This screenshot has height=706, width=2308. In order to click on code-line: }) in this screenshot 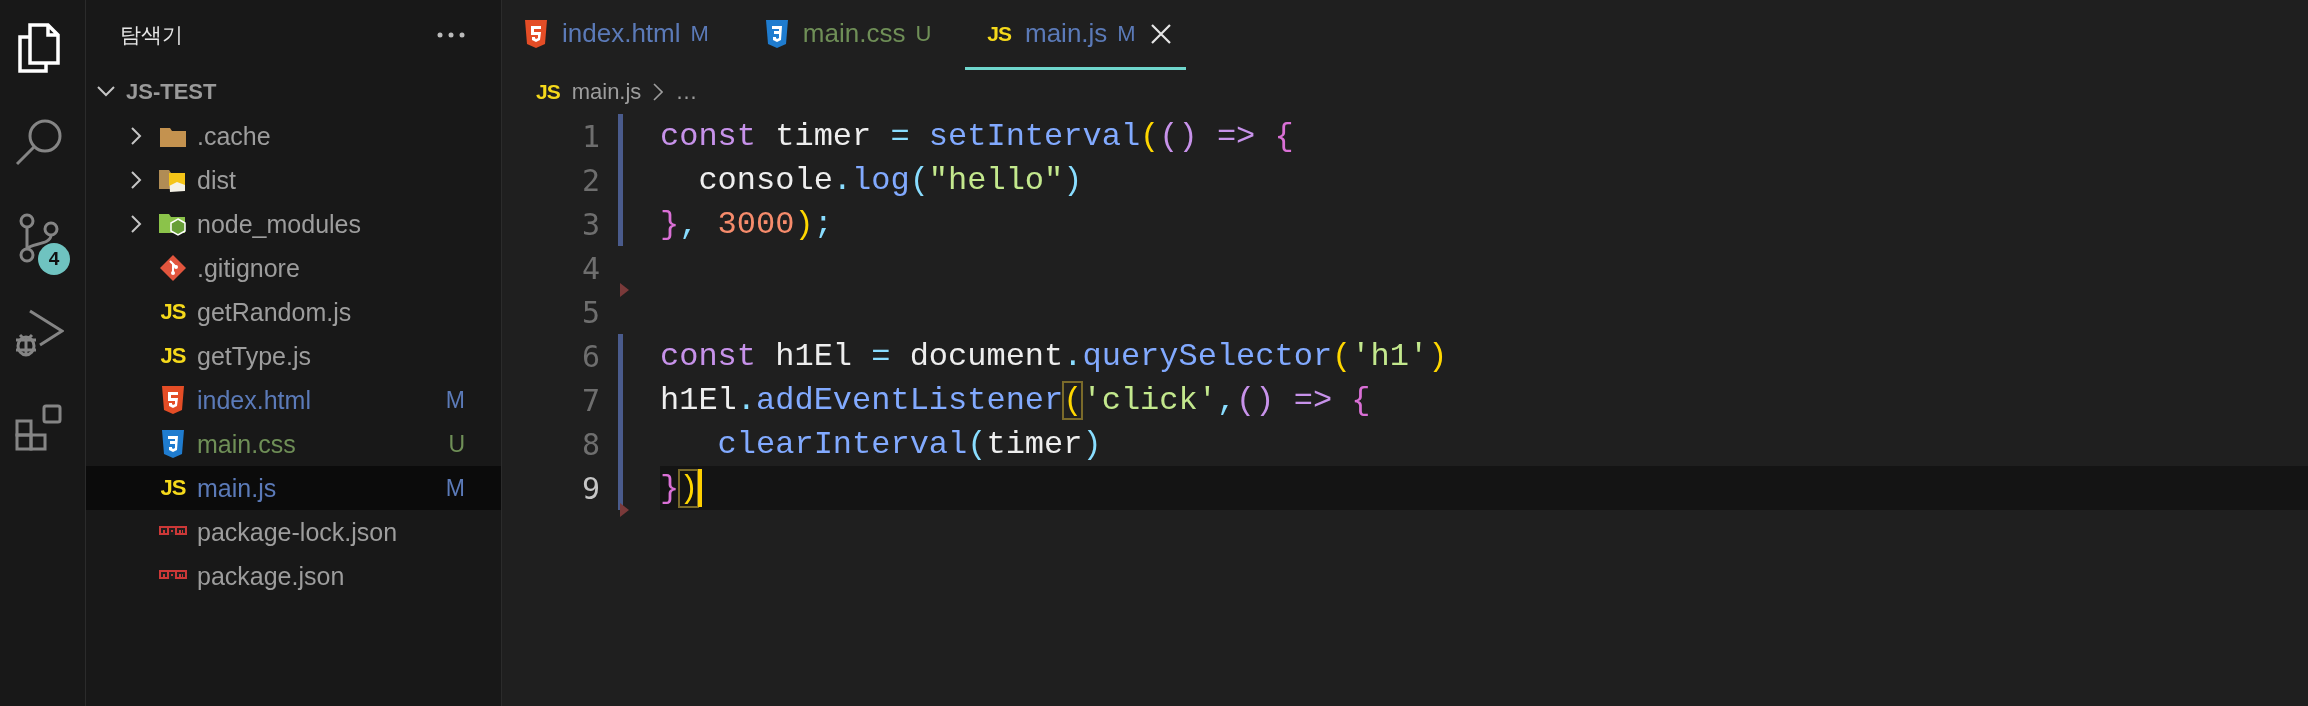, I will do `click(679, 488)`.